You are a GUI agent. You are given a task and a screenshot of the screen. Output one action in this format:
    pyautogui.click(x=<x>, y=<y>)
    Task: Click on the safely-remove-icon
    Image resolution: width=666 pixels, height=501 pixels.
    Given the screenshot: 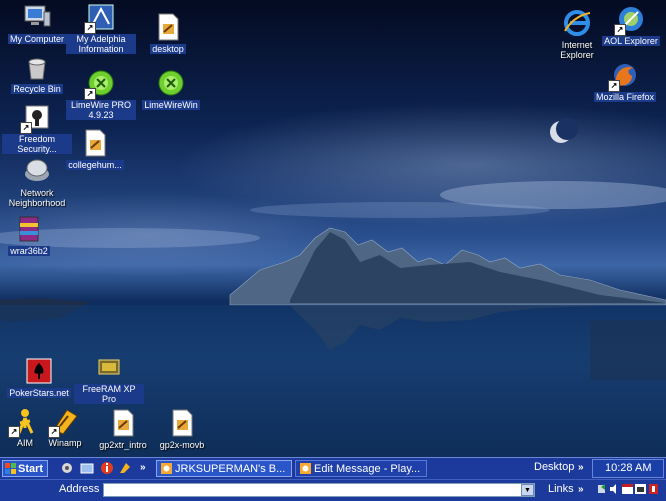 What is the action you would take?
    pyautogui.click(x=601, y=489)
    